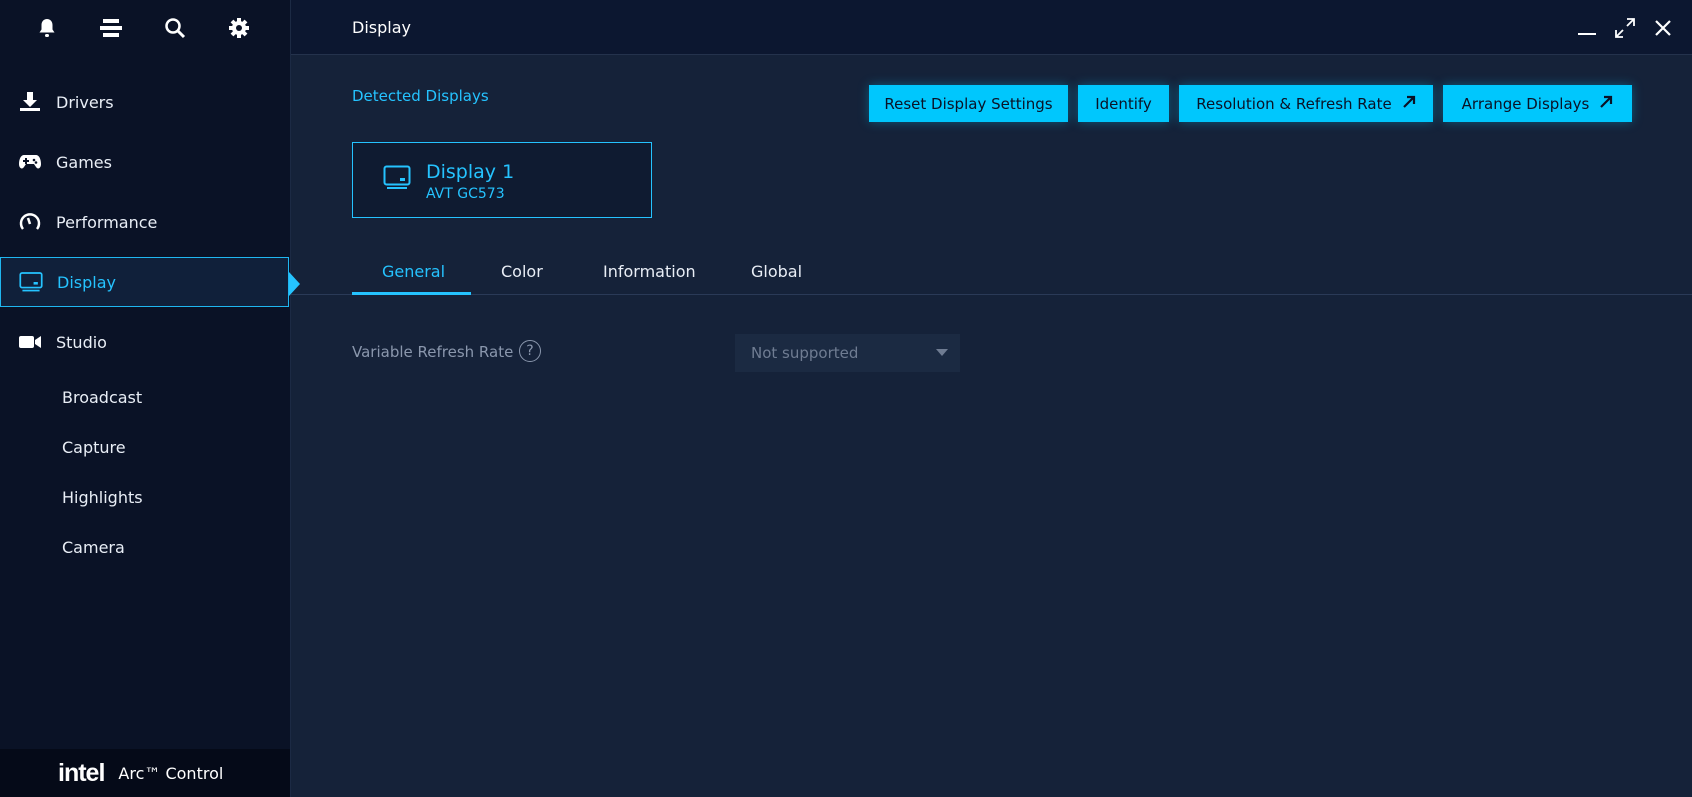 This screenshot has height=797, width=1692. I want to click on active-tab-underline, so click(411, 293).